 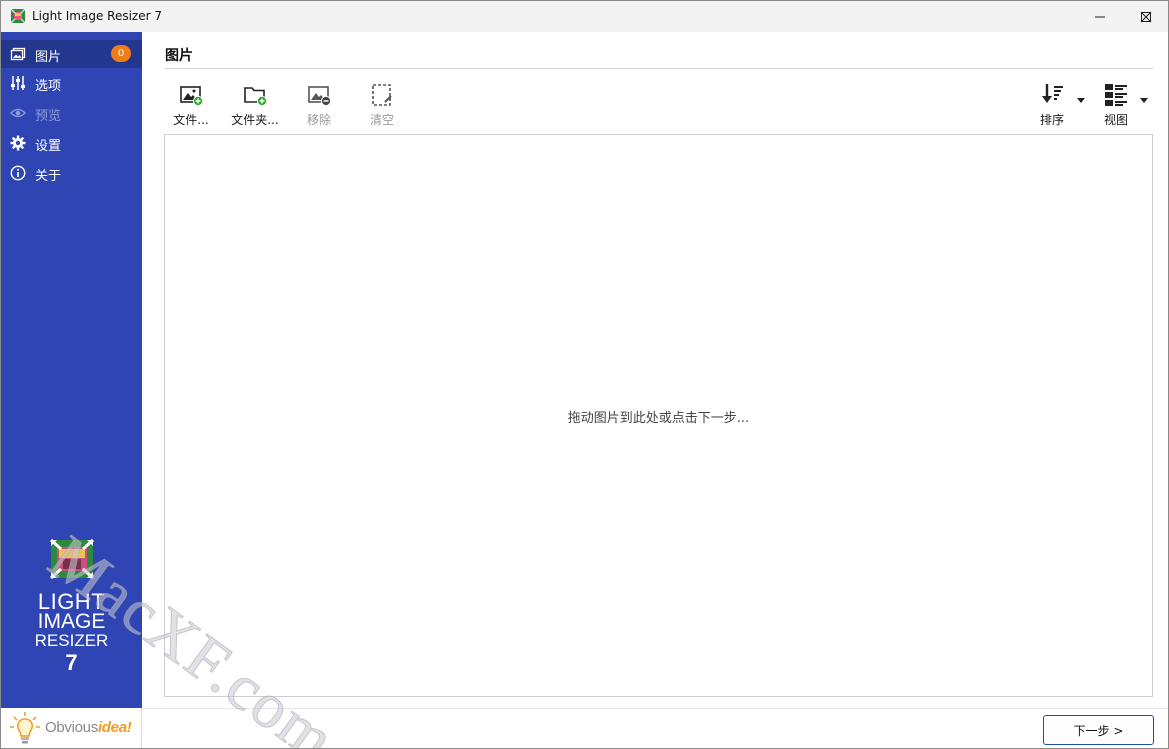 I want to click on clear-selection-icon, so click(x=382, y=95).